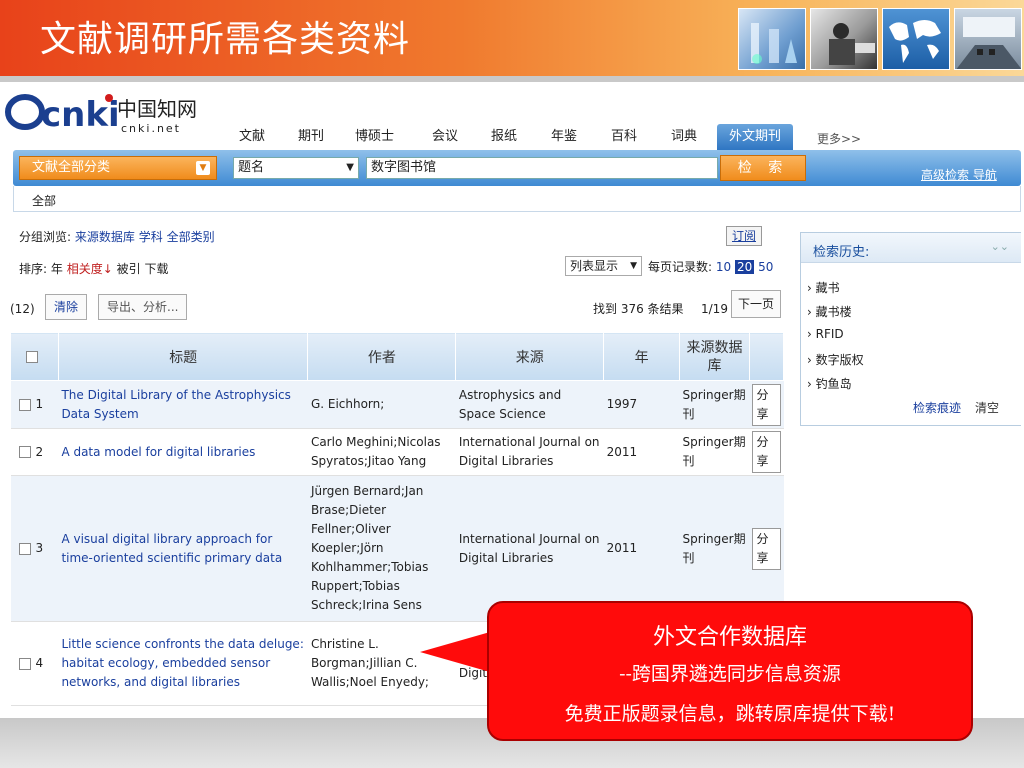 Image resolution: width=1024 pixels, height=768 pixels. I want to click on history-item: › 数字版权, so click(835, 359).